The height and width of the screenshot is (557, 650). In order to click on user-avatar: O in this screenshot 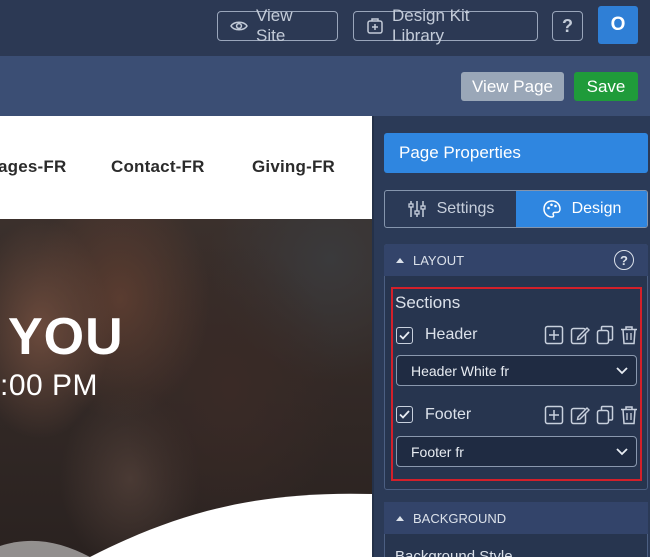, I will do `click(618, 25)`.